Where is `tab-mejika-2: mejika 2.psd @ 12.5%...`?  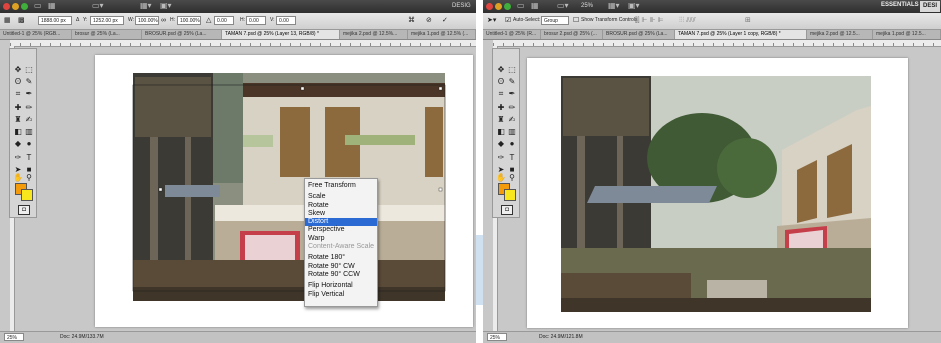
tab-mejika-2: mejika 2.psd @ 12.5%... is located at coordinates (374, 34).